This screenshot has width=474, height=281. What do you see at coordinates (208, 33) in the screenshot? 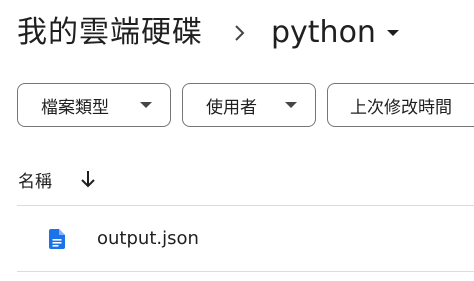
I see `breadcrumb: 我的雲端硬碟 python` at bounding box center [208, 33].